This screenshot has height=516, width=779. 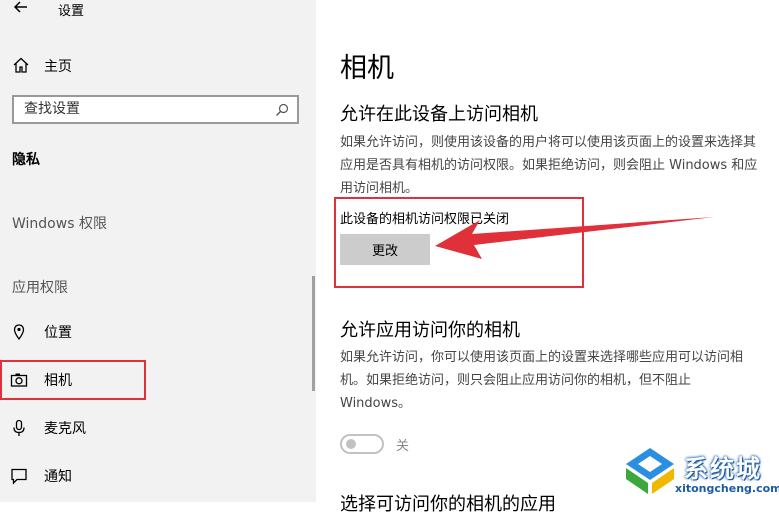 What do you see at coordinates (19, 476) in the screenshot?
I see `notification-icon` at bounding box center [19, 476].